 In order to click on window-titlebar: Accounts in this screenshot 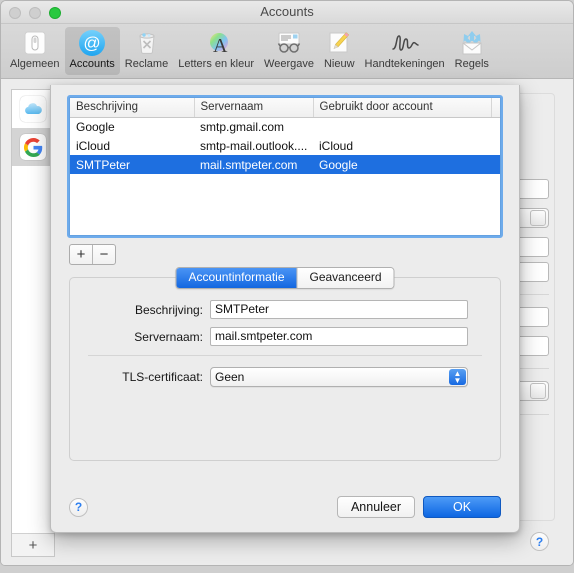, I will do `click(287, 12)`.